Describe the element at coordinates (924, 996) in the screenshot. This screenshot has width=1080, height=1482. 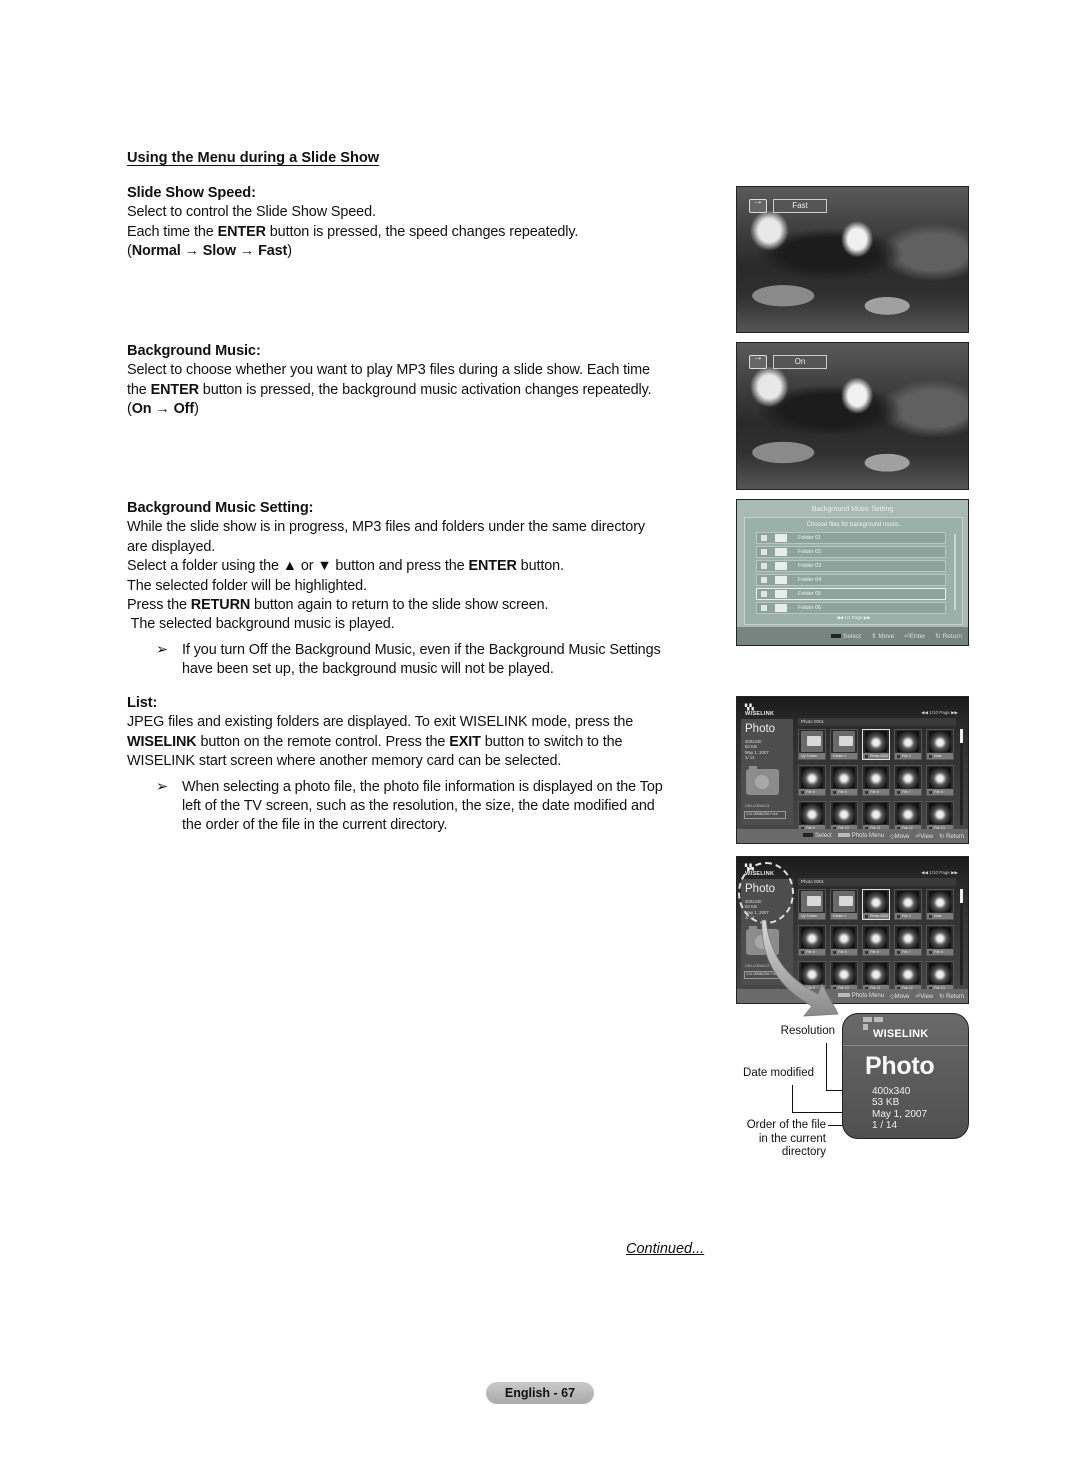
I see `view-hint: ⏎View` at that location.